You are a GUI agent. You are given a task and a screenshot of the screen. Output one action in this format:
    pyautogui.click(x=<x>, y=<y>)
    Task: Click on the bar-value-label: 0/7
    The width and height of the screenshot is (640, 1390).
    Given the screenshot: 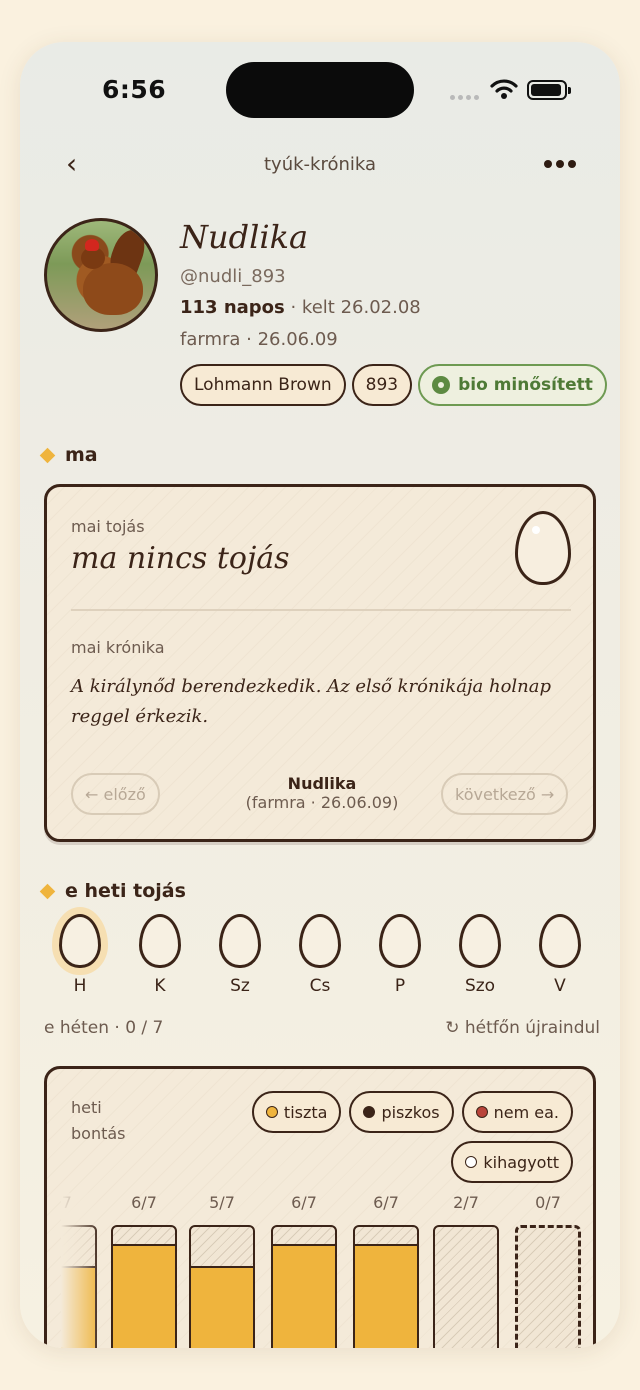 What is the action you would take?
    pyautogui.click(x=548, y=1202)
    